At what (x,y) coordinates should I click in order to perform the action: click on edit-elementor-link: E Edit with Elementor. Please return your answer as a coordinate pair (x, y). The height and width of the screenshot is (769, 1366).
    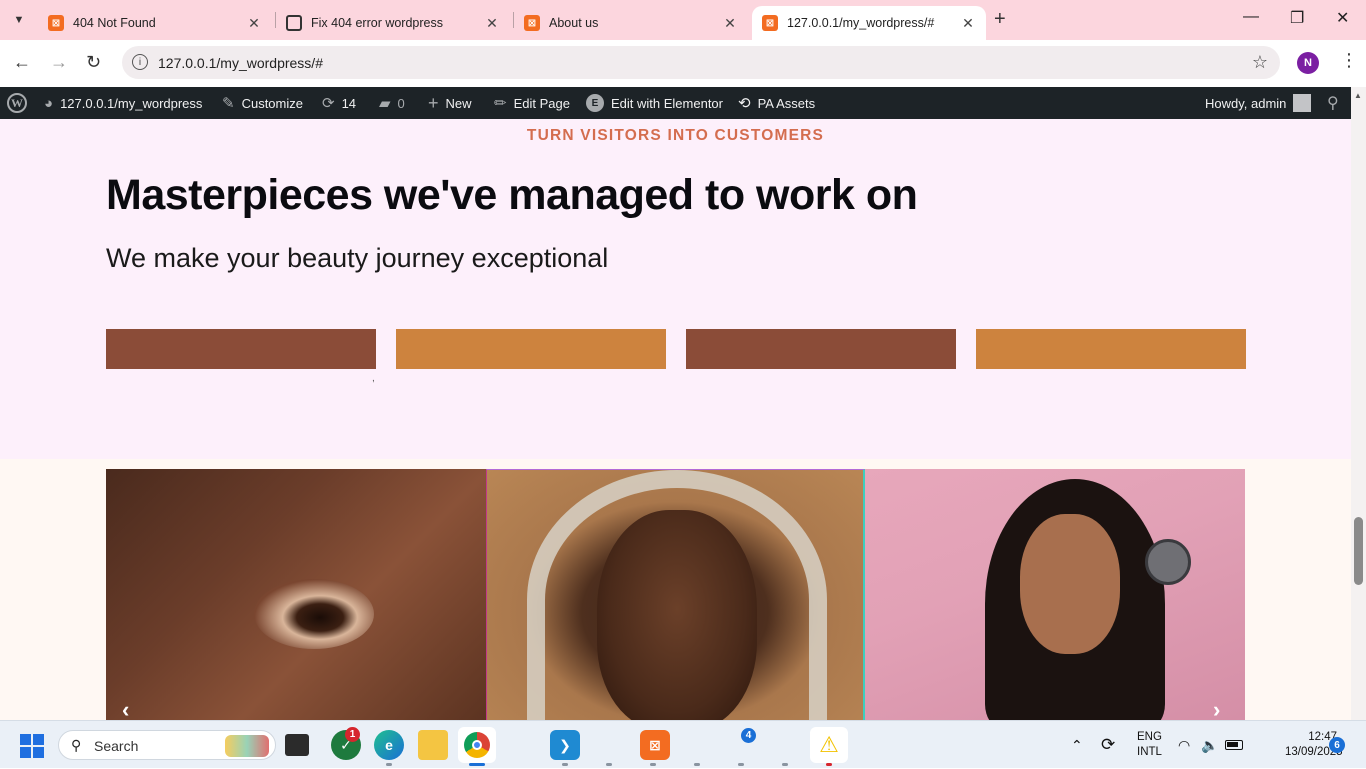
    Looking at the image, I should click on (654, 103).